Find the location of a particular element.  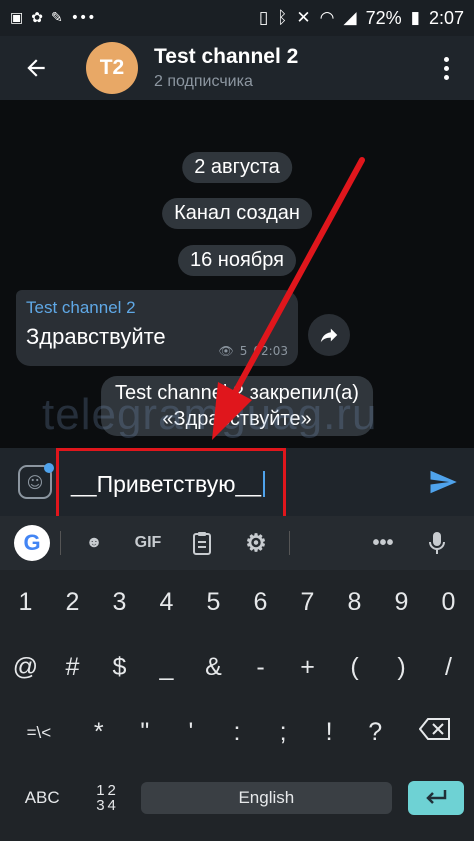

keyboard-settings-button: ⚙ is located at coordinates (256, 543).